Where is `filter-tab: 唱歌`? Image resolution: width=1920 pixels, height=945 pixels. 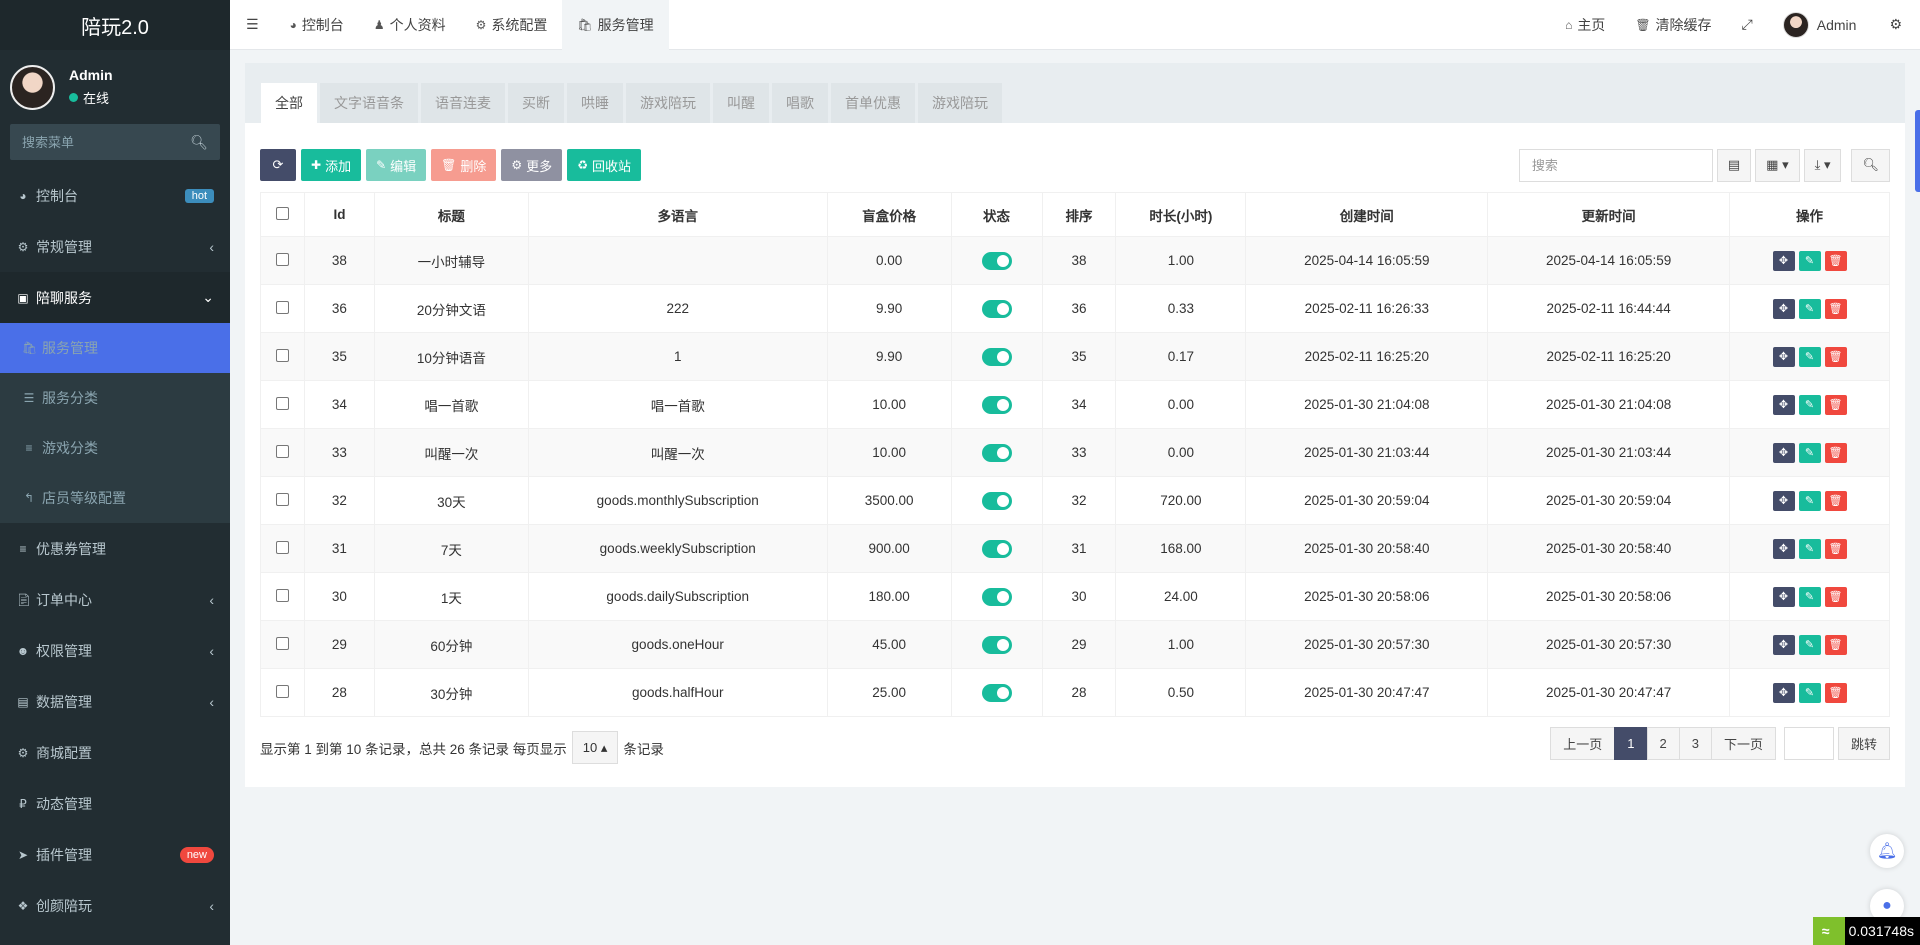 filter-tab: 唱歌 is located at coordinates (800, 103).